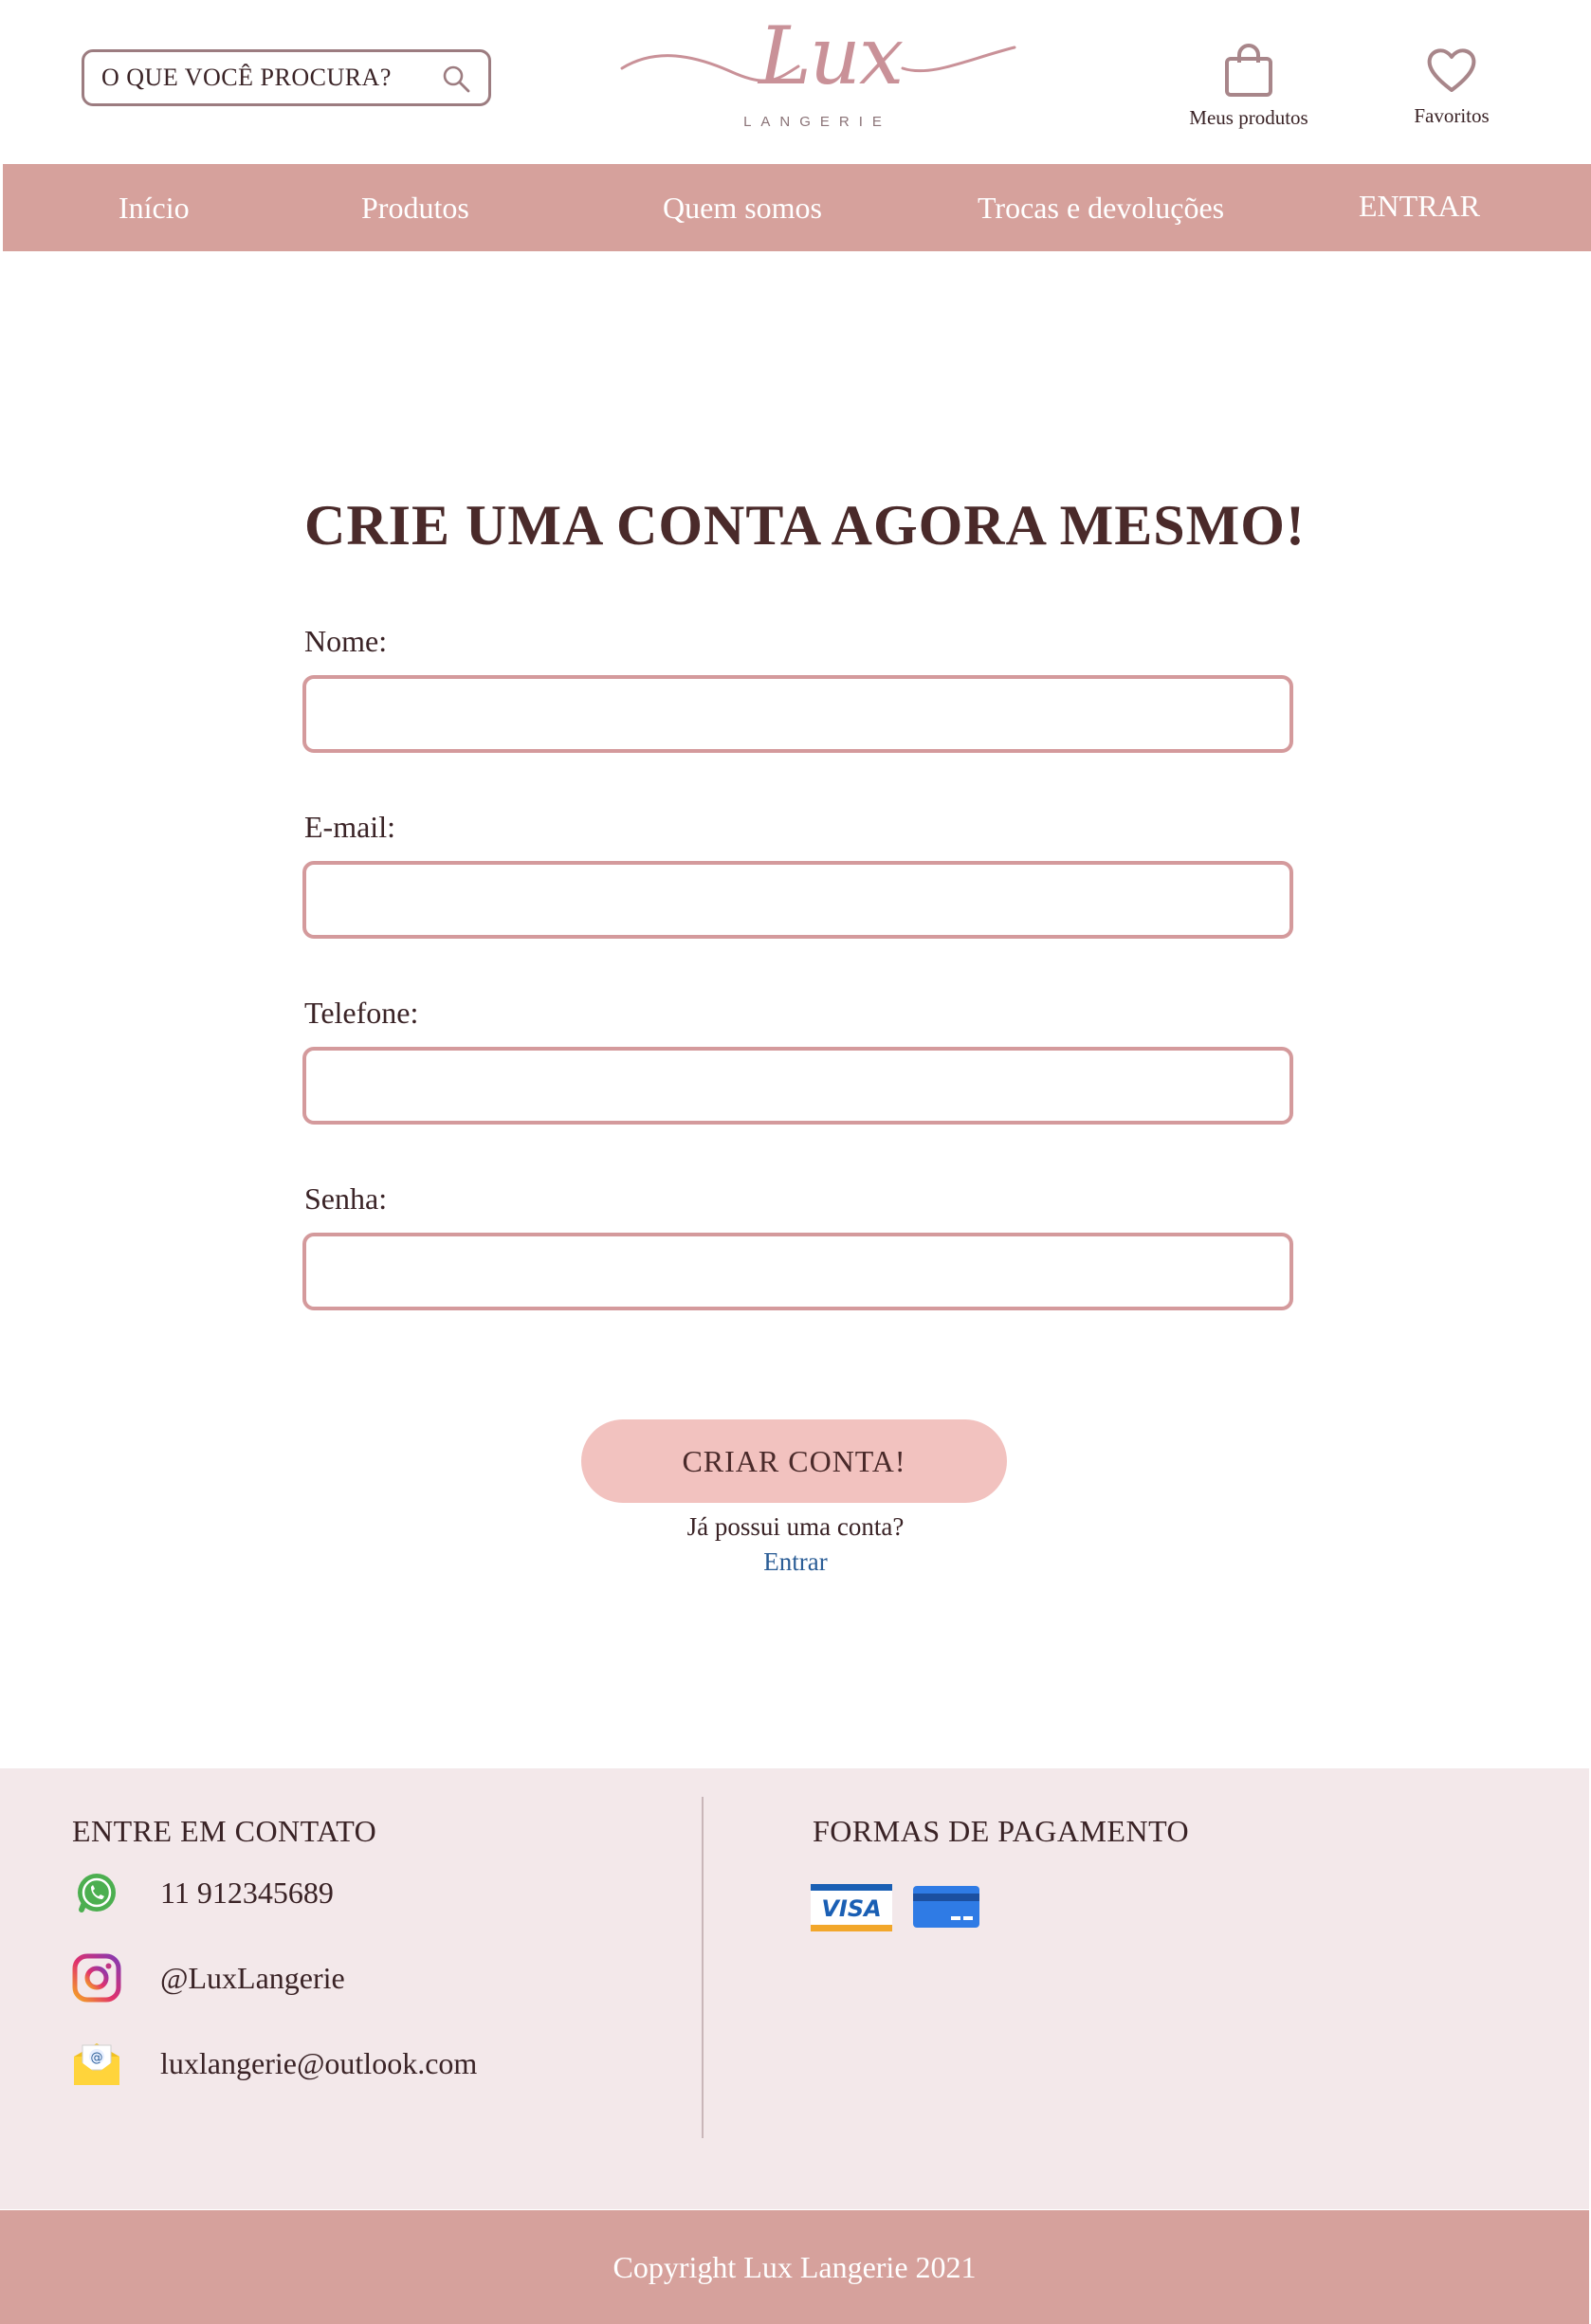 The width and height of the screenshot is (1591, 2324). I want to click on nav-item-quem-somos: Quem somos, so click(743, 207).